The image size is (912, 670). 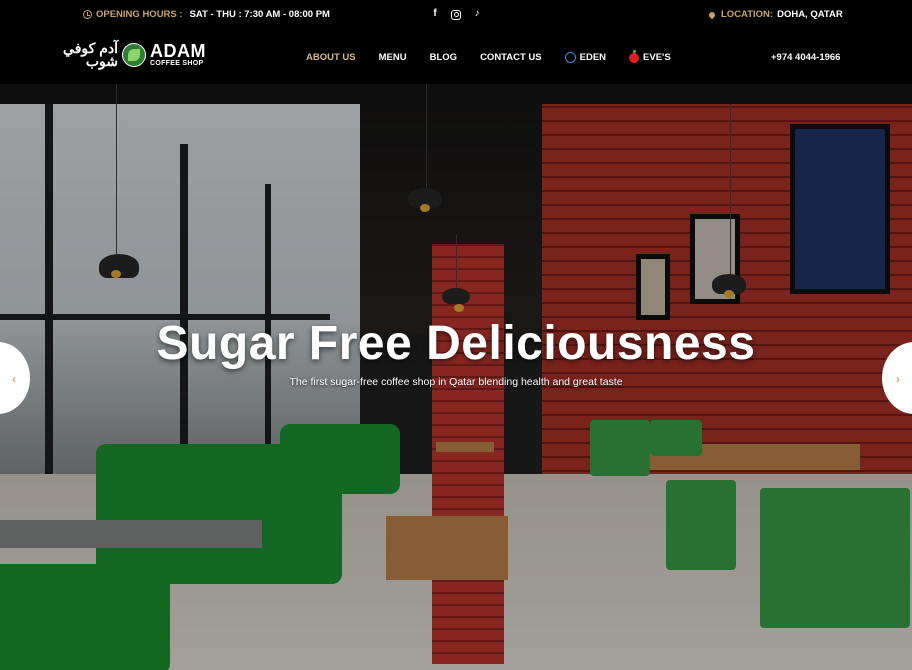 What do you see at coordinates (747, 14) in the screenshot?
I see `location-label: LOCATION:` at bounding box center [747, 14].